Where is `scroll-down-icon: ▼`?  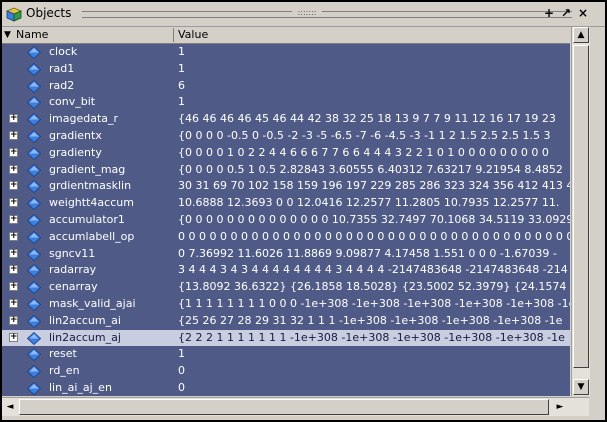 scroll-down-icon: ▼ is located at coordinates (581, 387).